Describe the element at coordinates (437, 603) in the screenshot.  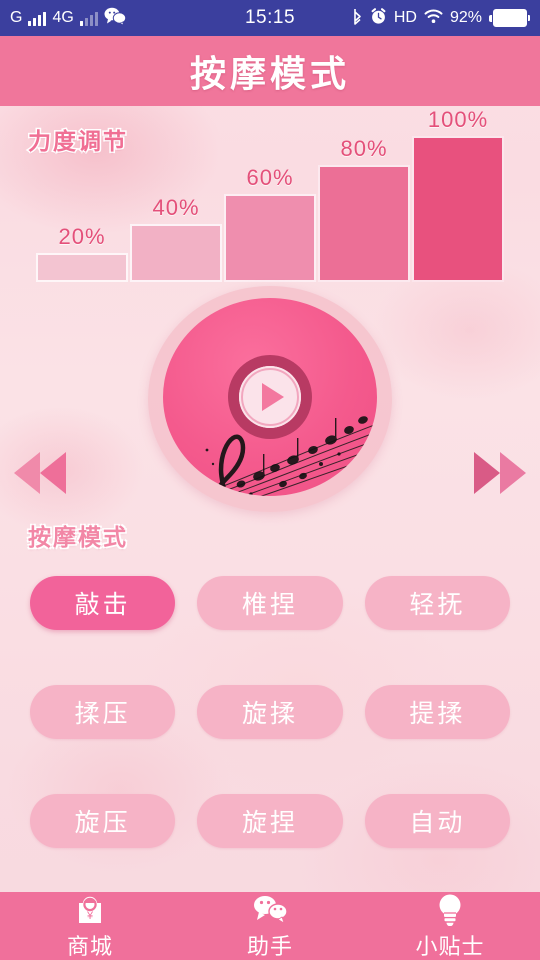
I see `mode-button: 轻抚` at that location.